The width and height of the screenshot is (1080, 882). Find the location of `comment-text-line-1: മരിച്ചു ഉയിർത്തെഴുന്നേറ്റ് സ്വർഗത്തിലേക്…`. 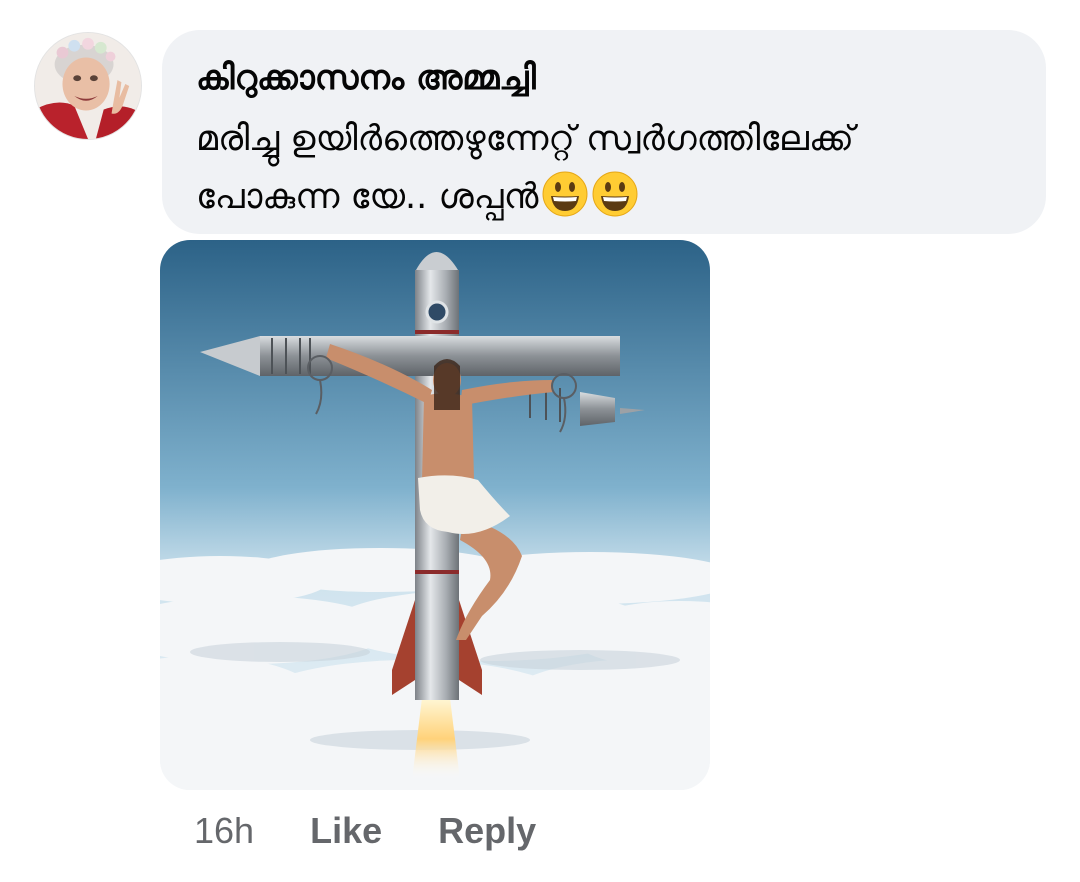

comment-text-line-1: മരിച്ചു ഉയിർത്തെഴുന്നേറ്റ് സ്വർഗത്തിലേക്… is located at coordinates (525, 139).